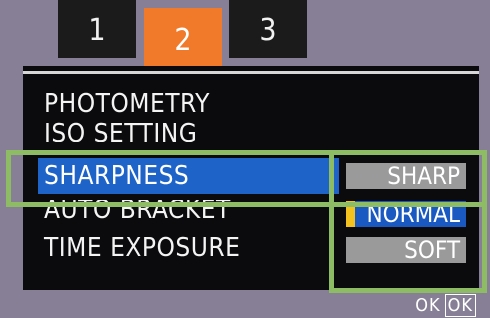 Image resolution: width=490 pixels, height=318 pixels. Describe the element at coordinates (406, 176) in the screenshot. I see `option-sharp: SHARP` at that location.